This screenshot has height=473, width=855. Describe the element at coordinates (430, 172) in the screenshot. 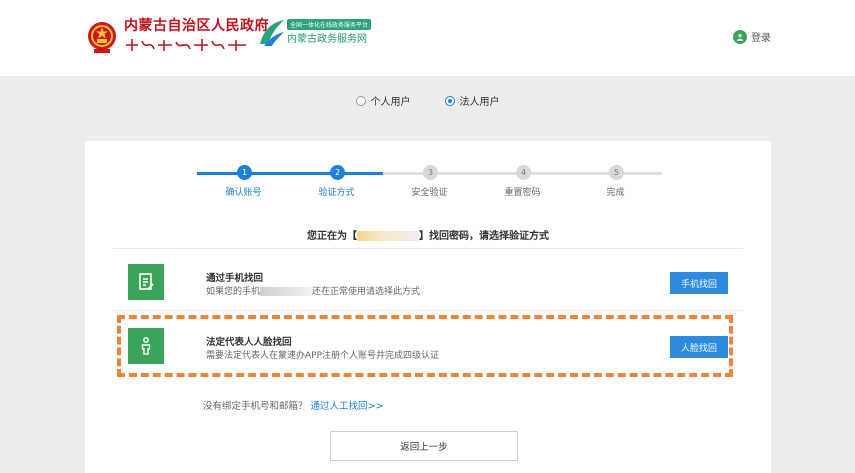

I see `step-number: 3` at that location.